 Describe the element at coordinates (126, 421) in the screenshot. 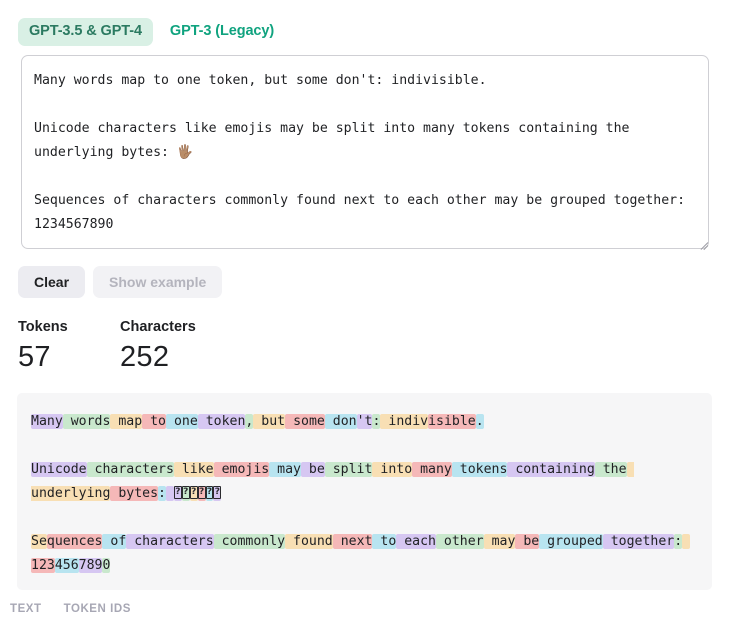

I see `token: map` at that location.